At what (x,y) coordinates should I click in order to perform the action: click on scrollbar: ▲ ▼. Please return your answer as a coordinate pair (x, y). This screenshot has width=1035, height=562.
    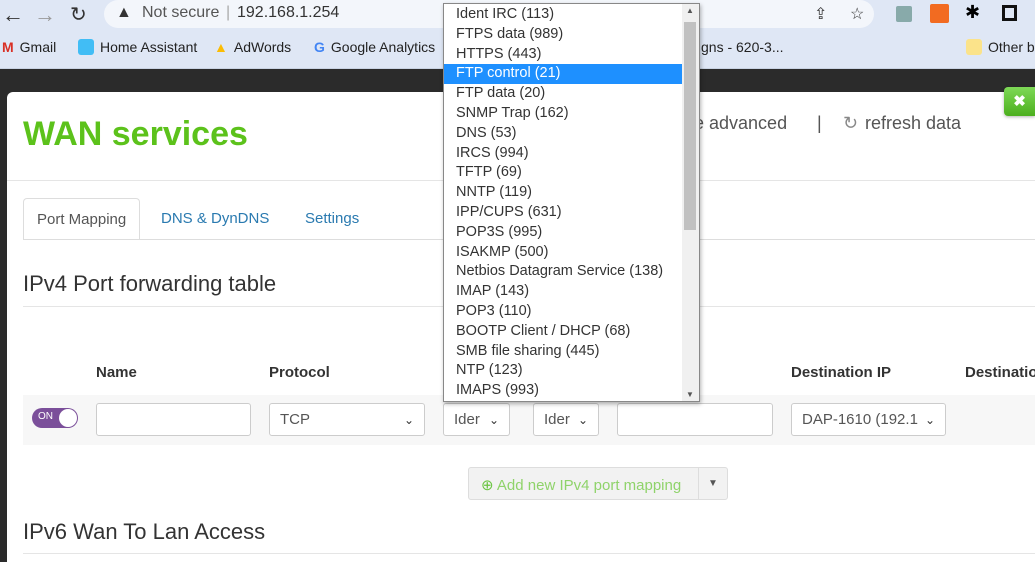
    Looking at the image, I should click on (690, 202).